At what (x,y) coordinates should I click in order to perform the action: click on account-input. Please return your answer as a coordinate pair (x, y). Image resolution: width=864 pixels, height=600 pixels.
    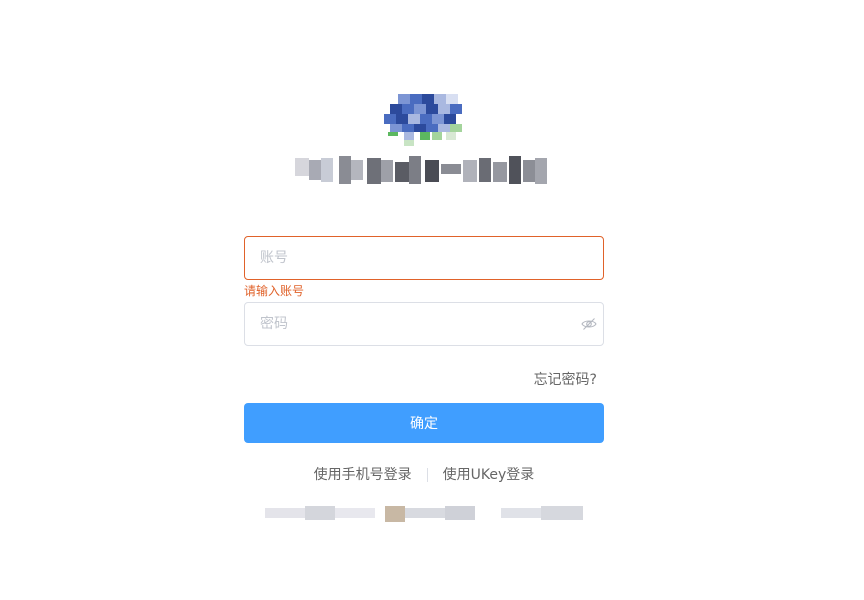
    Looking at the image, I should click on (424, 258).